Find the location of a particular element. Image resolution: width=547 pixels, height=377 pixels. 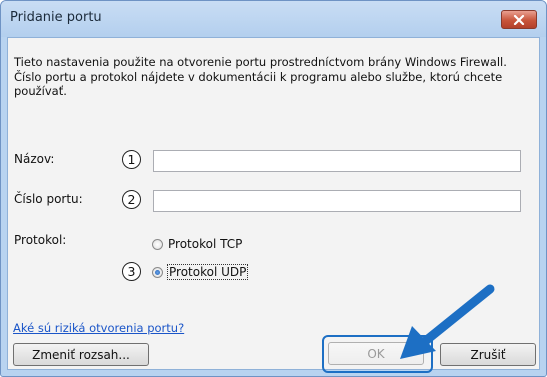

marker-1: 1 is located at coordinates (131, 159).